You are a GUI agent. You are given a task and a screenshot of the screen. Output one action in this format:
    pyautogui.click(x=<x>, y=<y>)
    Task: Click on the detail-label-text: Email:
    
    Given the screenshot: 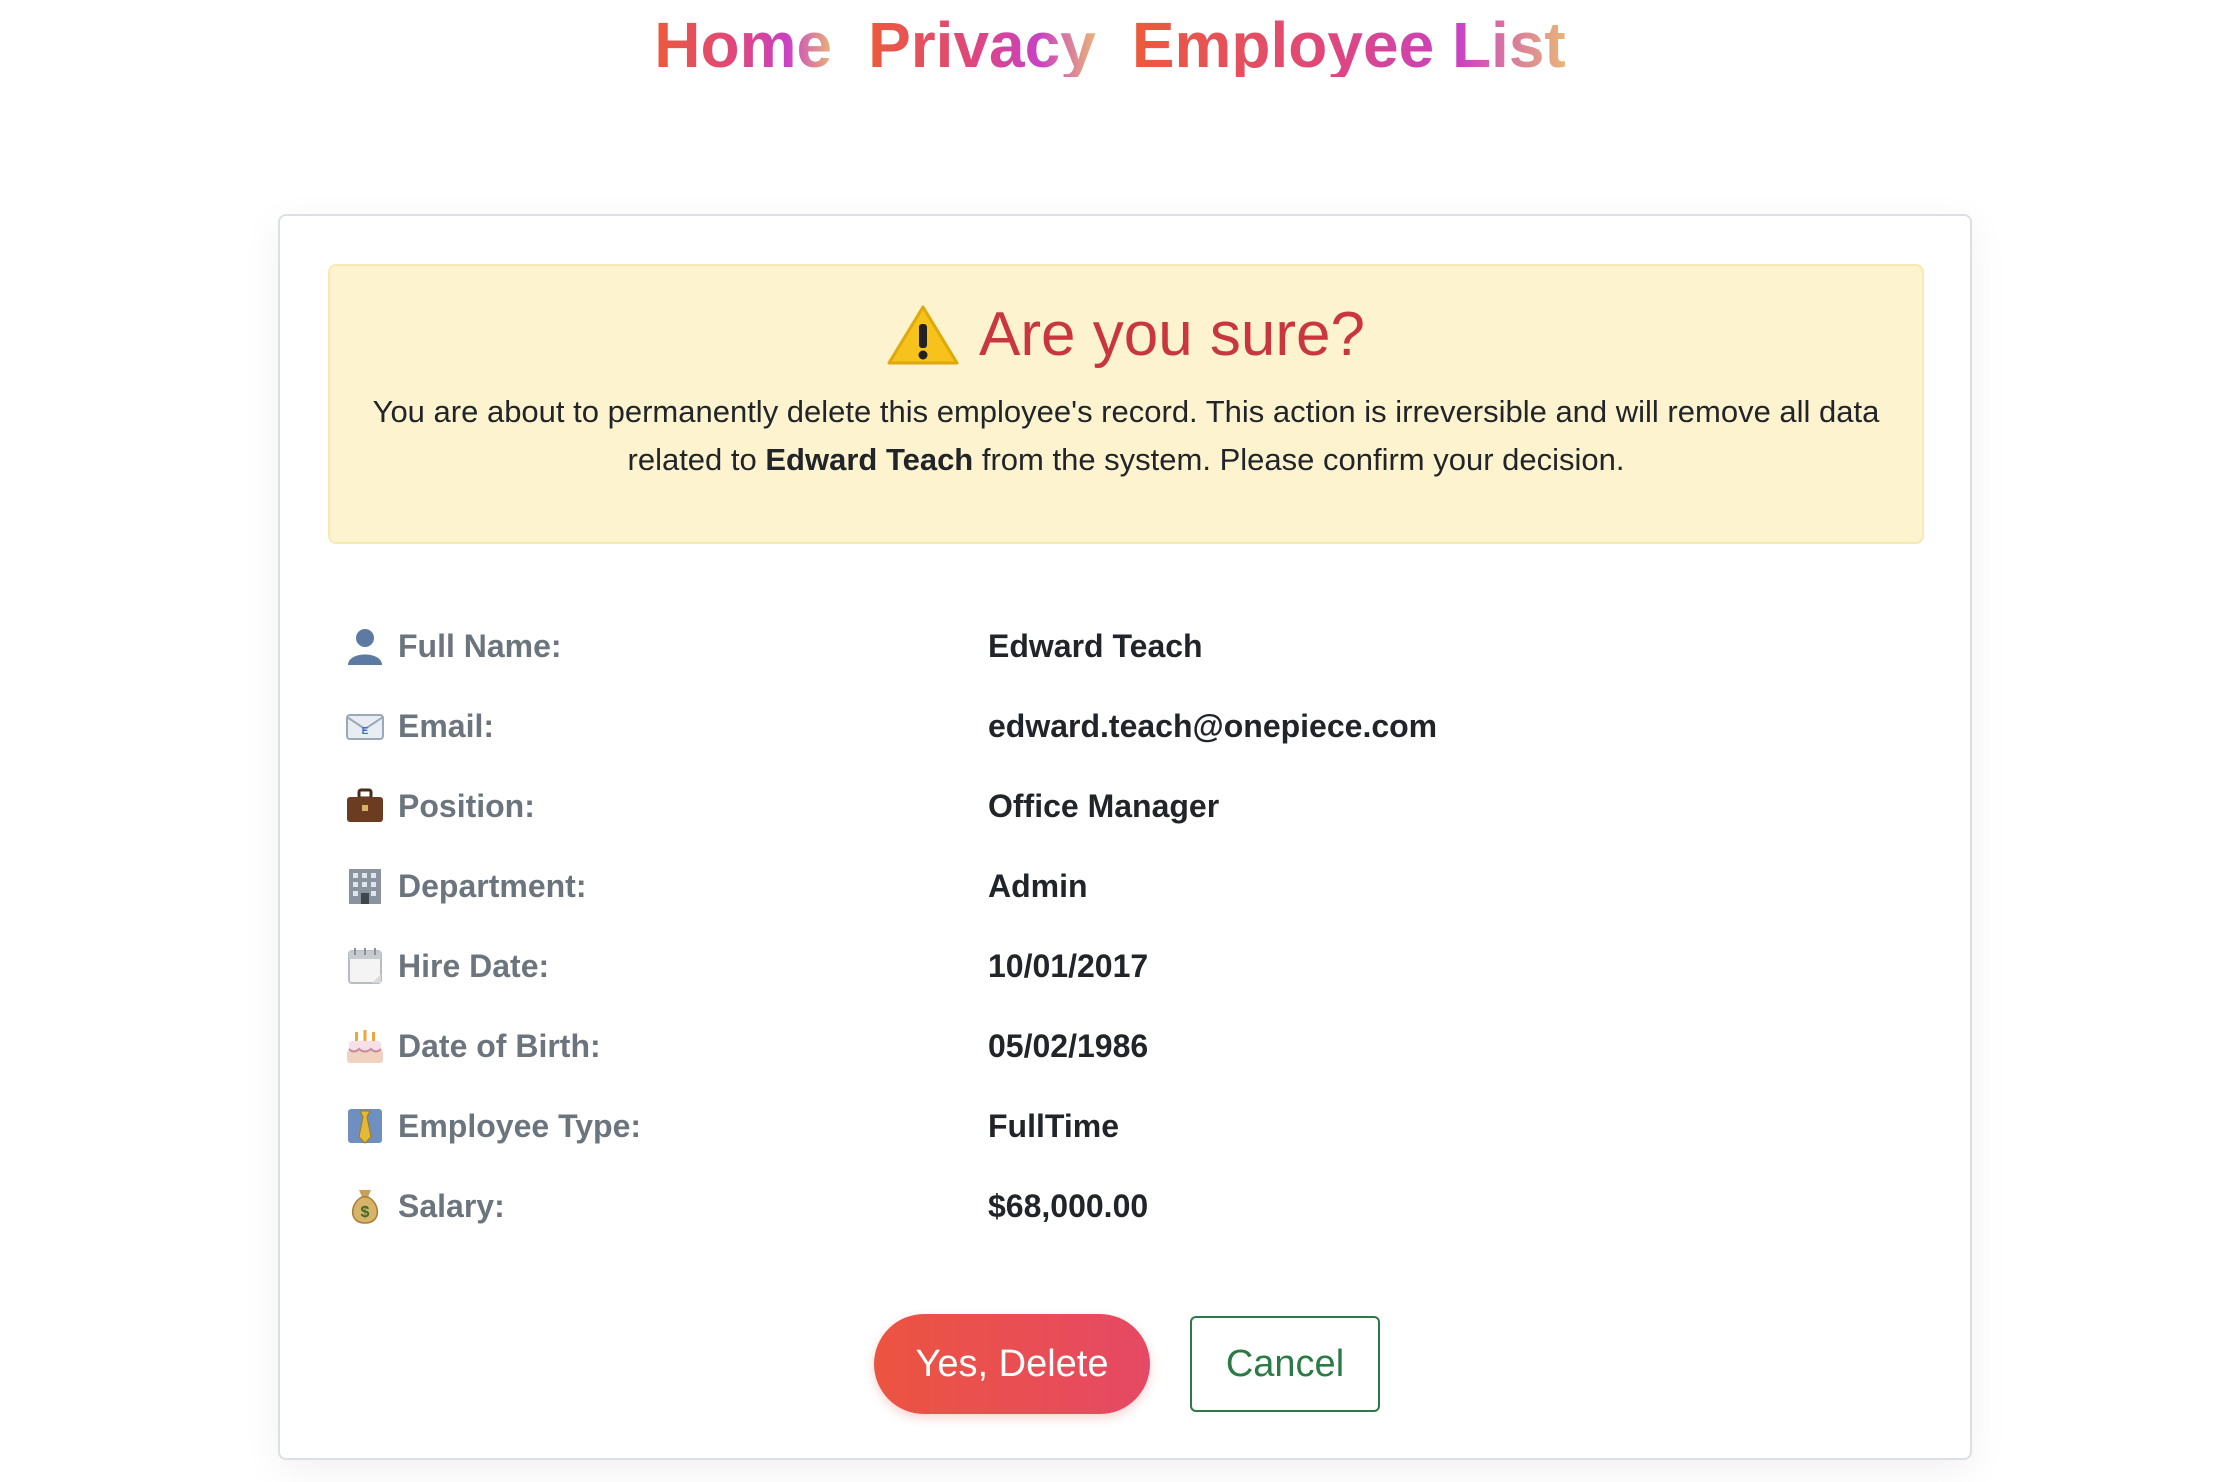 What is the action you would take?
    pyautogui.click(x=446, y=725)
    